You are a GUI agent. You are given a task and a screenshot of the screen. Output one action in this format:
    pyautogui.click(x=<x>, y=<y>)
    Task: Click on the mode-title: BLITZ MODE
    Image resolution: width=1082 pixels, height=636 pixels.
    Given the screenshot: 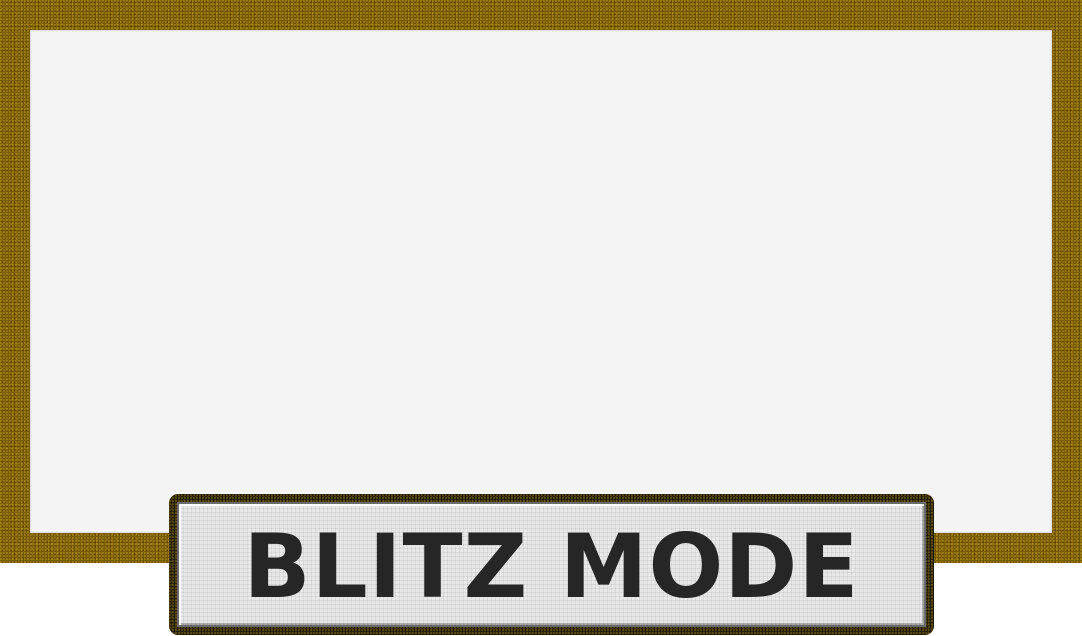 What is the action you would take?
    pyautogui.click(x=551, y=566)
    